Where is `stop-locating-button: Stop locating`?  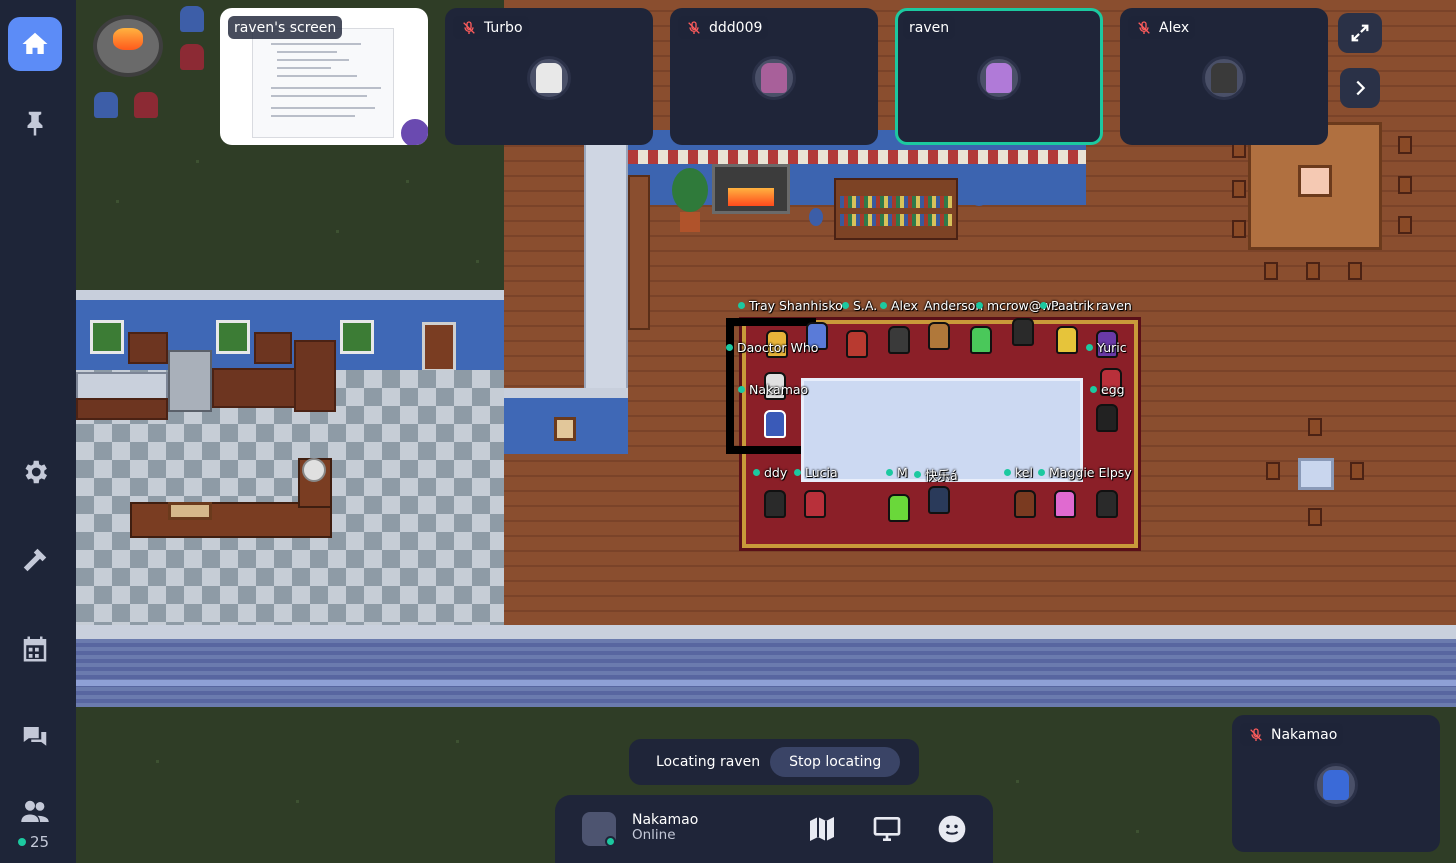 stop-locating-button: Stop locating is located at coordinates (835, 762).